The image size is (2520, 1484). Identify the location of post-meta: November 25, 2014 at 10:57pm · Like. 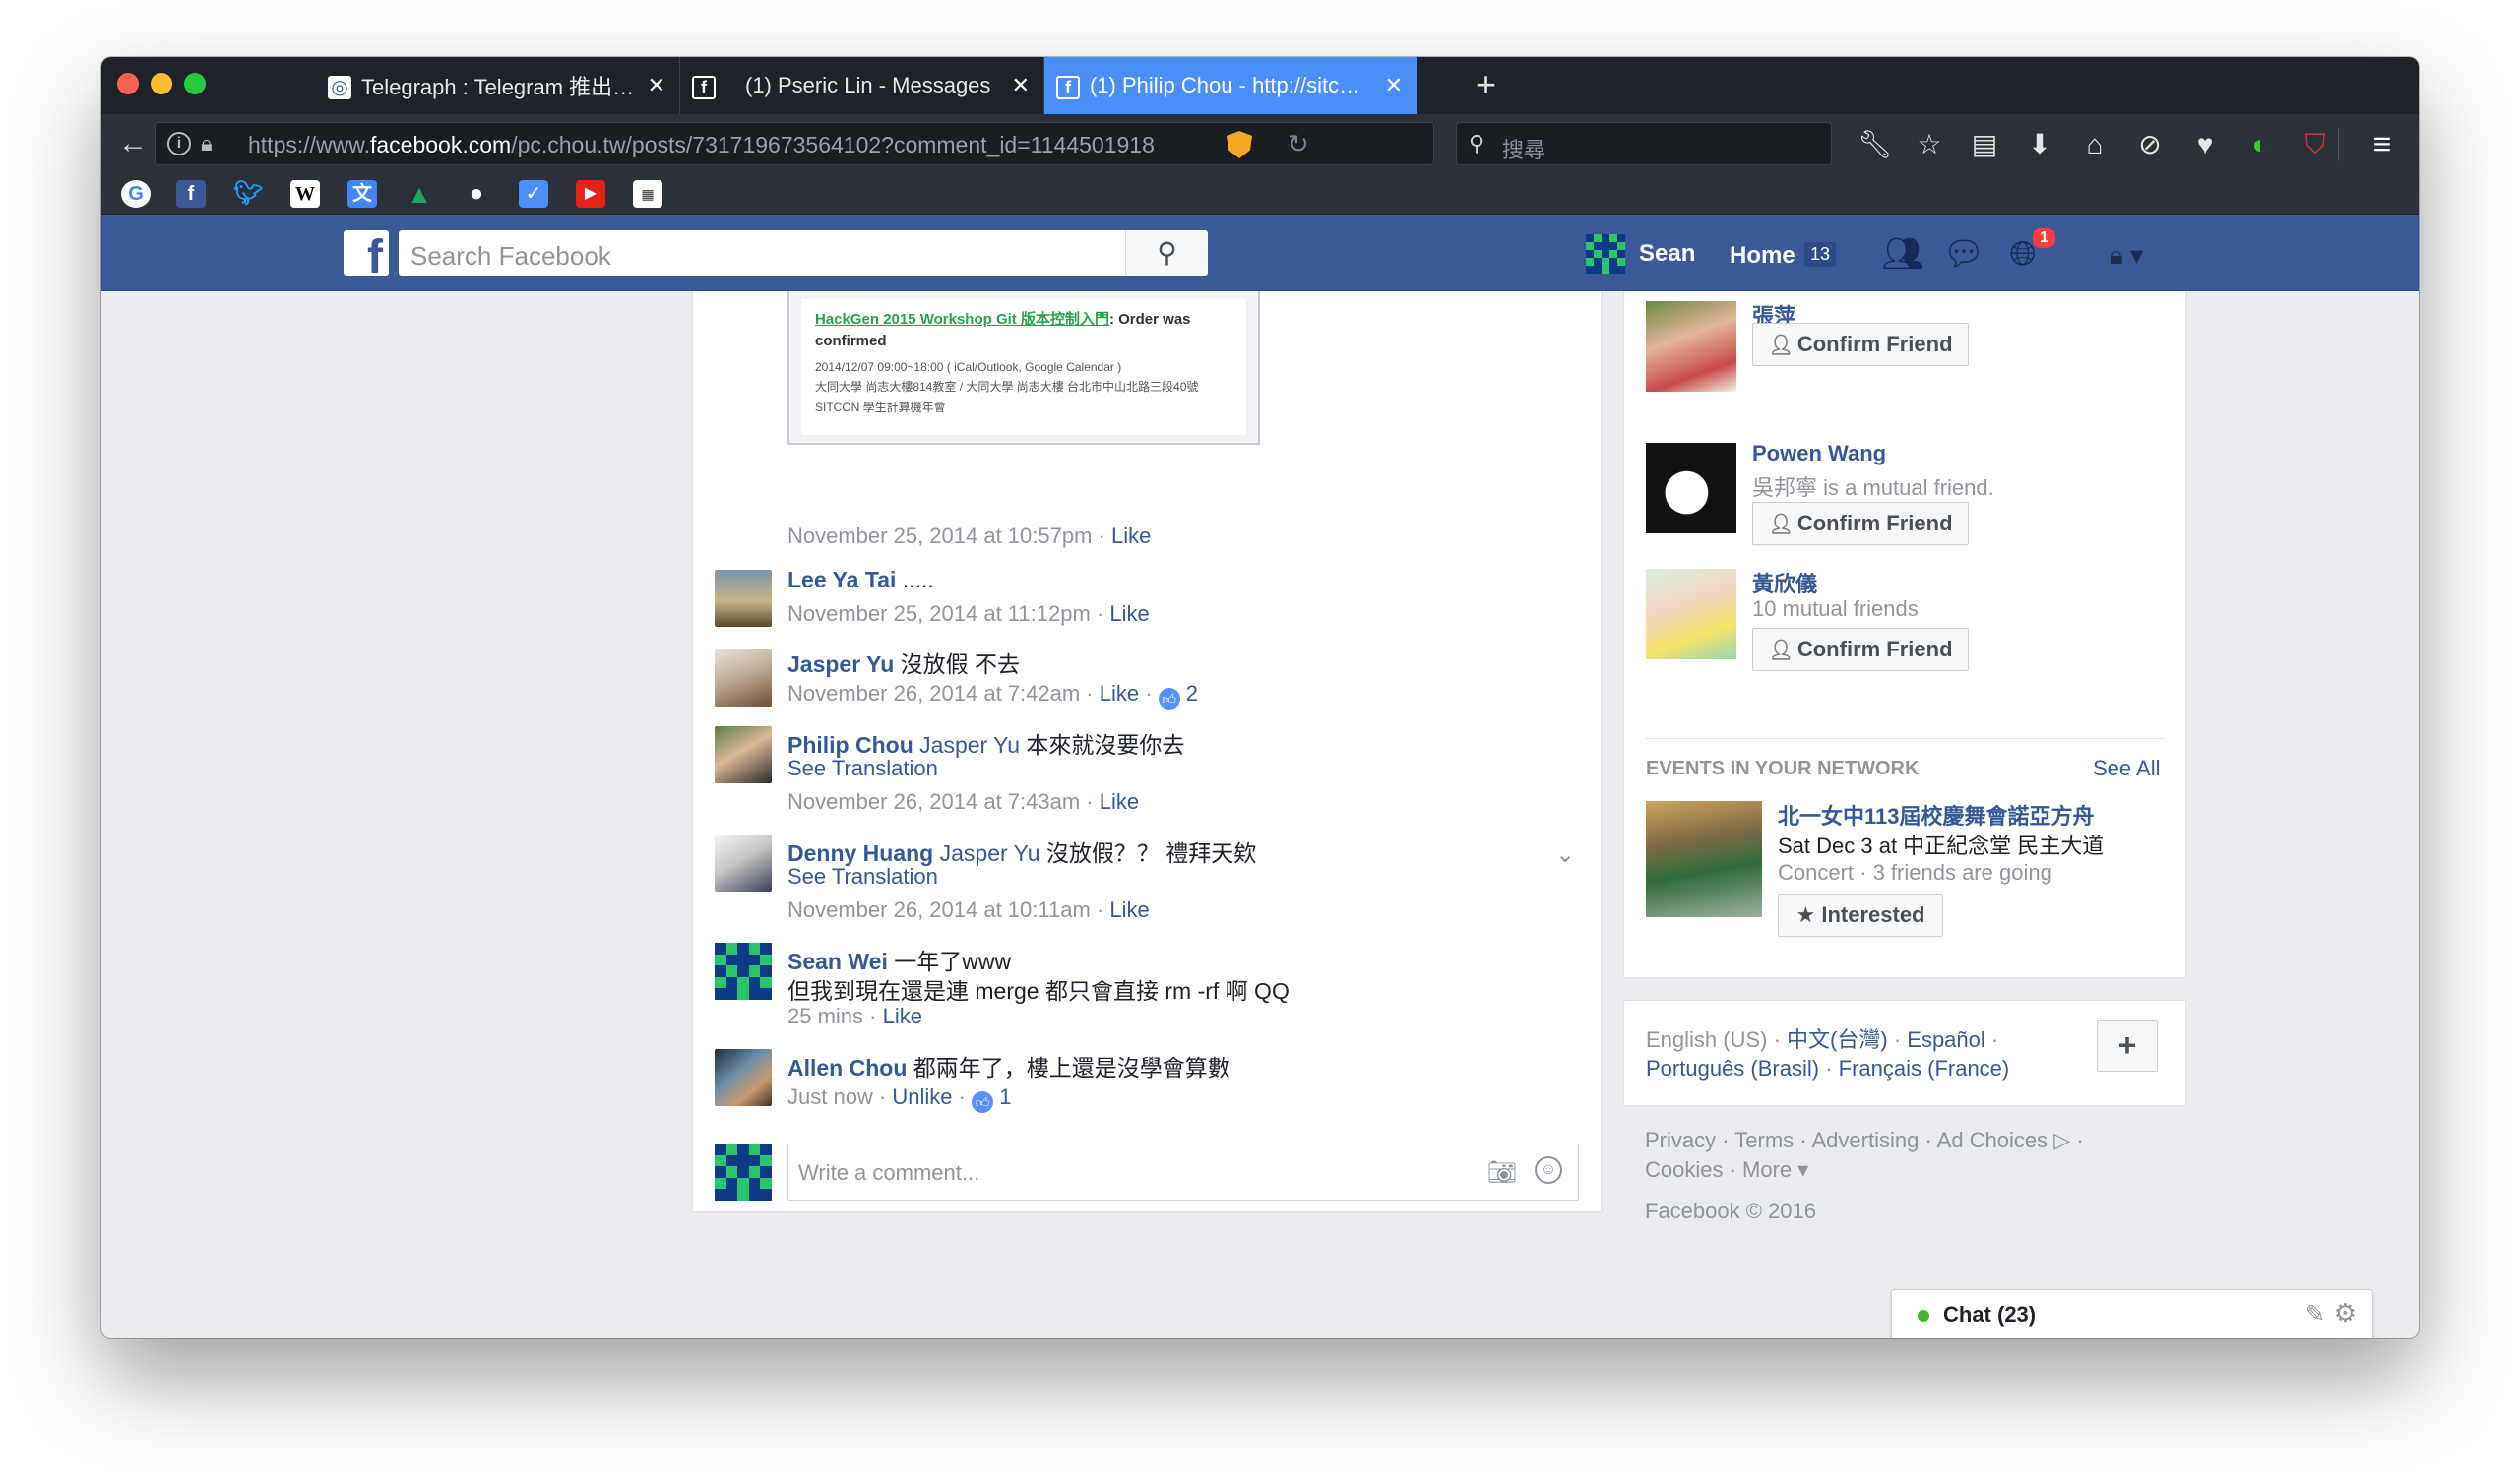
(970, 536).